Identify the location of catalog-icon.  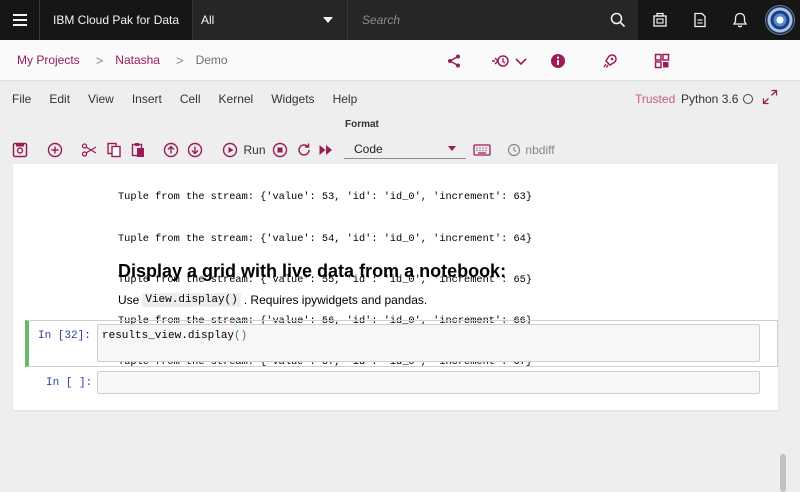
(660, 20).